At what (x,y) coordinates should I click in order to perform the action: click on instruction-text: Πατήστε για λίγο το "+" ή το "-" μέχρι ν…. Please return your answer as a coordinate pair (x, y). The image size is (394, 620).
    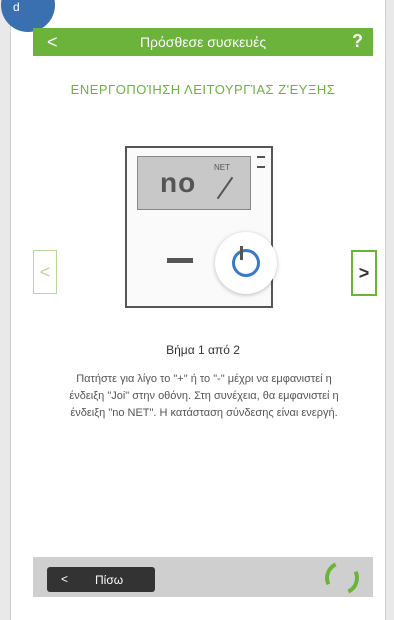
    Looking at the image, I should click on (204, 396).